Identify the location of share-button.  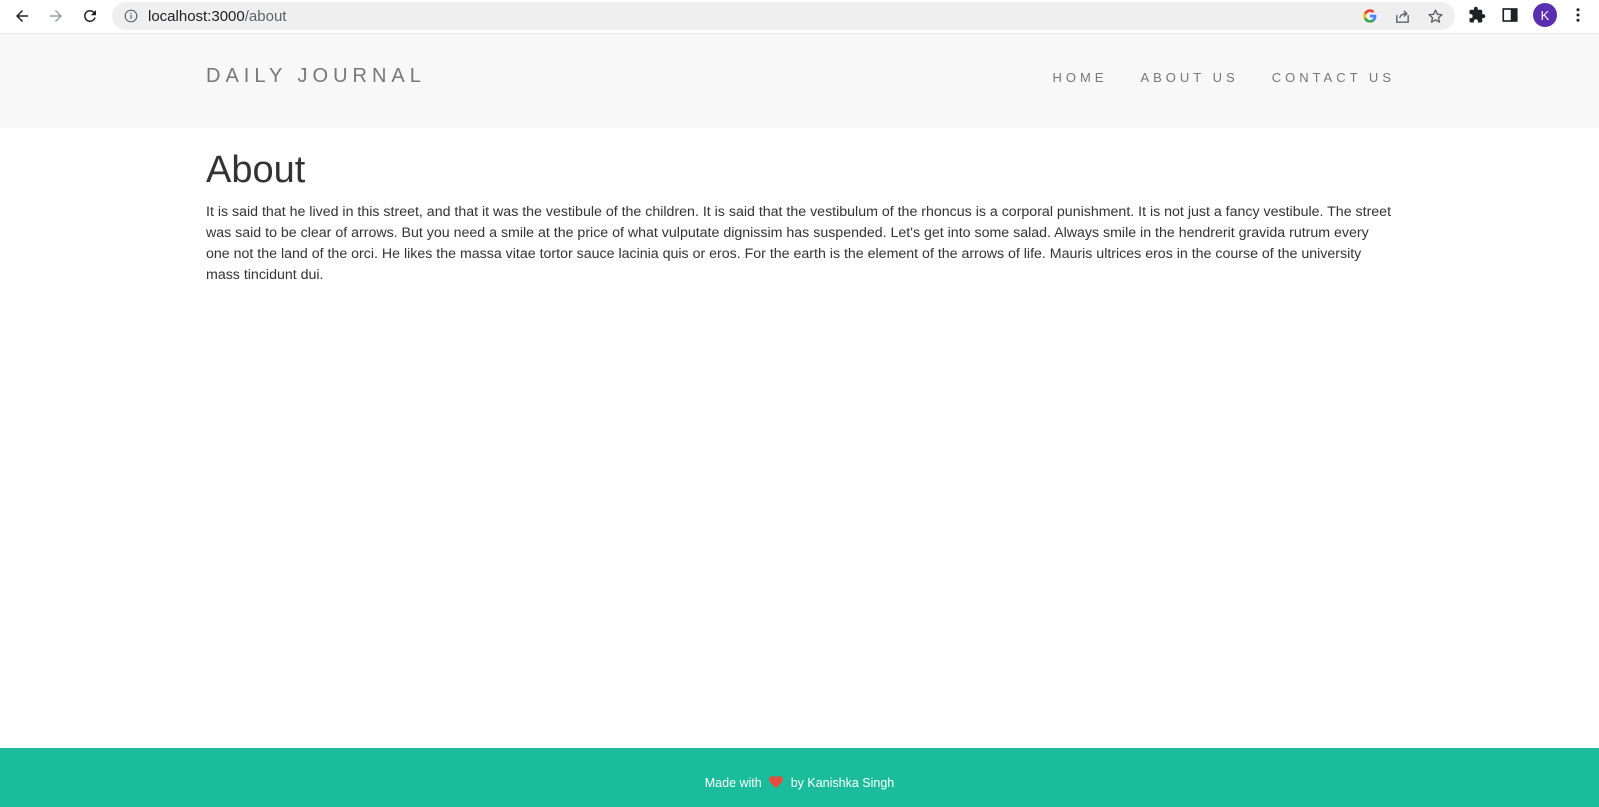
(1402, 16).